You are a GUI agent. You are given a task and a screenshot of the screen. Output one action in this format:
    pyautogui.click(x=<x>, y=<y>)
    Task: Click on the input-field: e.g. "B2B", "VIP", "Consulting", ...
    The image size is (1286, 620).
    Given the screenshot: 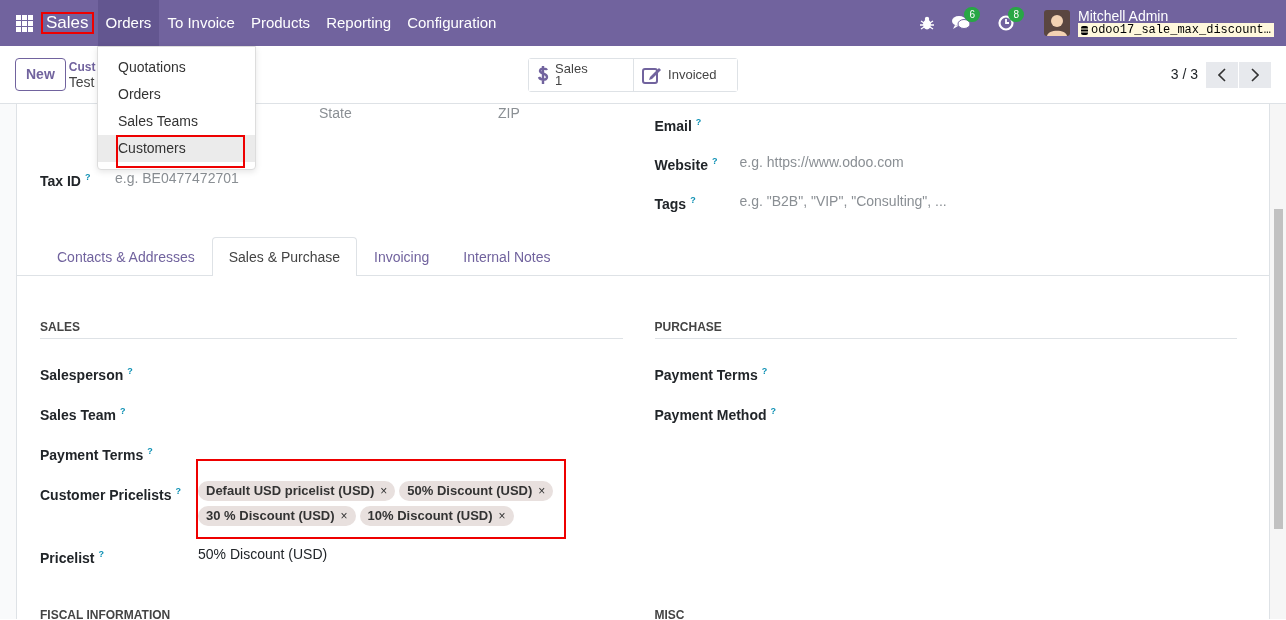 What is the action you would take?
    pyautogui.click(x=843, y=201)
    